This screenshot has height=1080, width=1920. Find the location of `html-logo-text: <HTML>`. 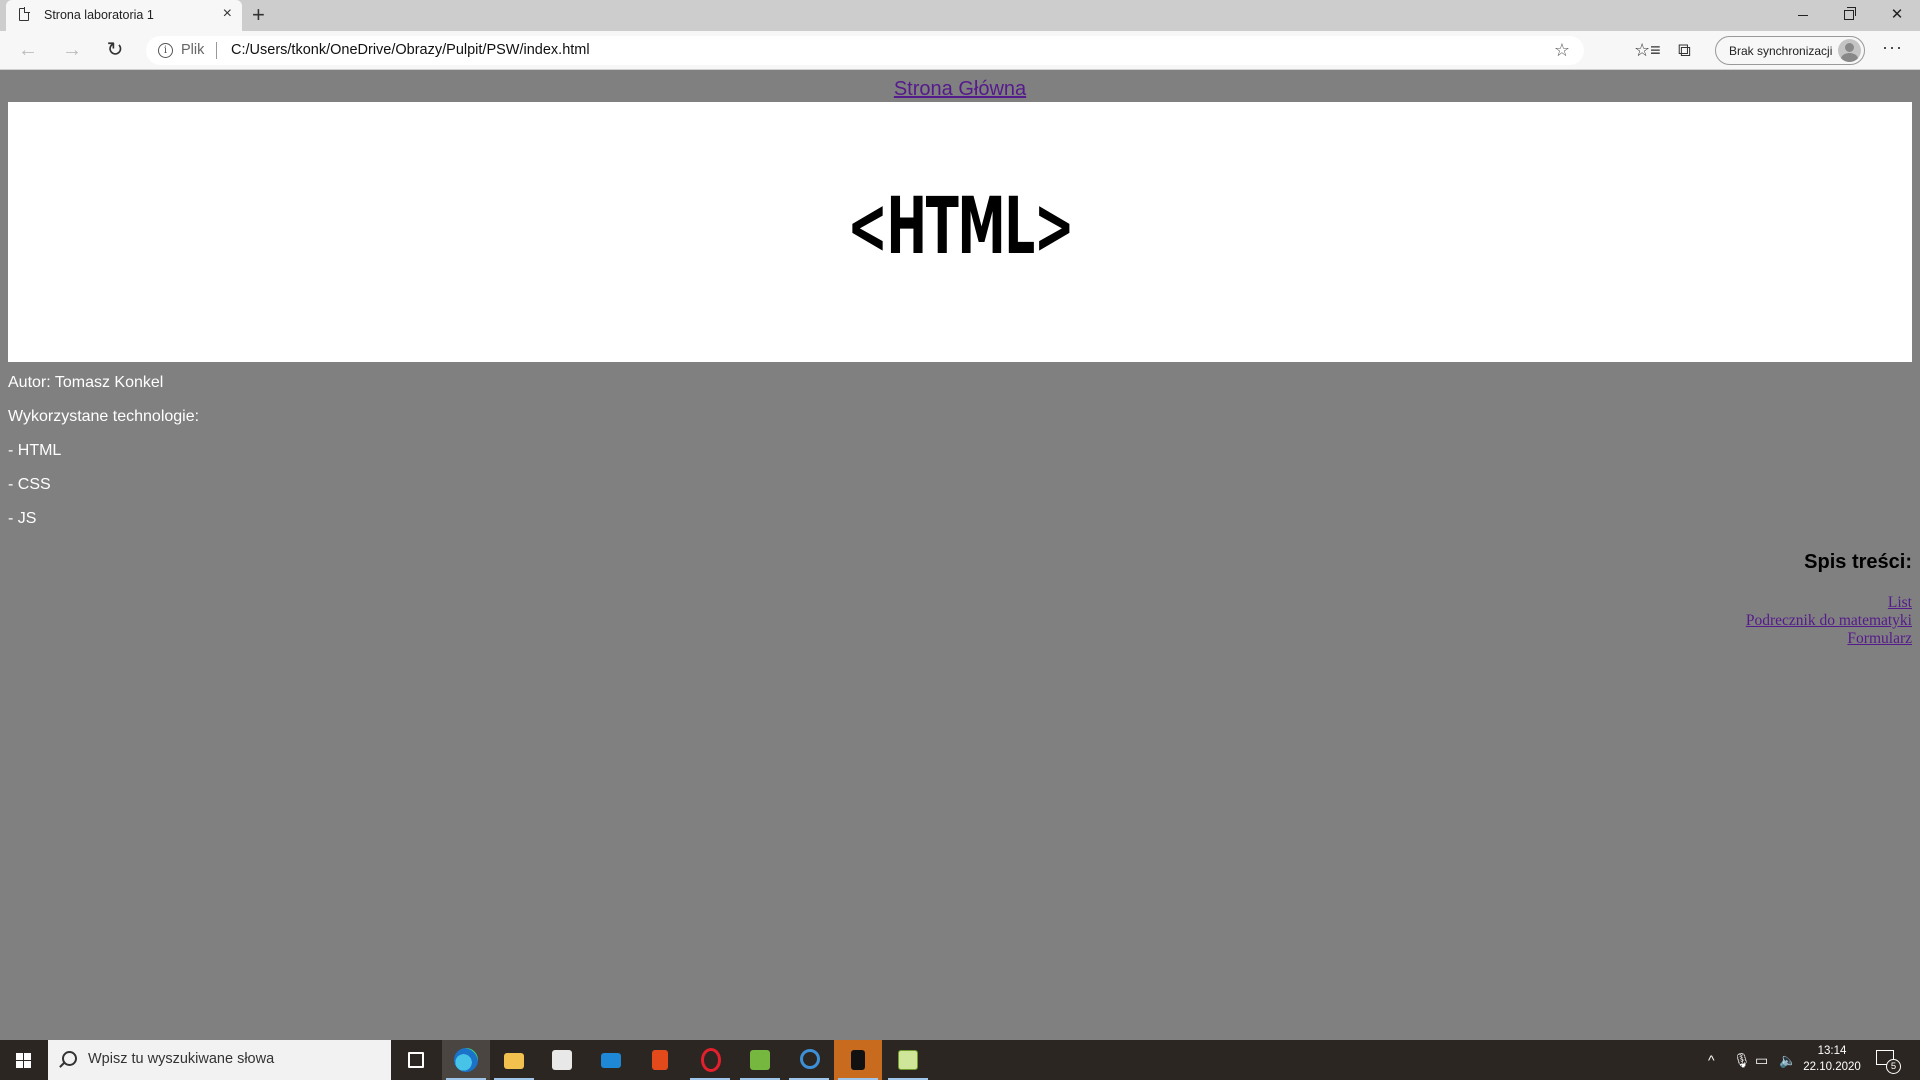

html-logo-text: <HTML> is located at coordinates (960, 227).